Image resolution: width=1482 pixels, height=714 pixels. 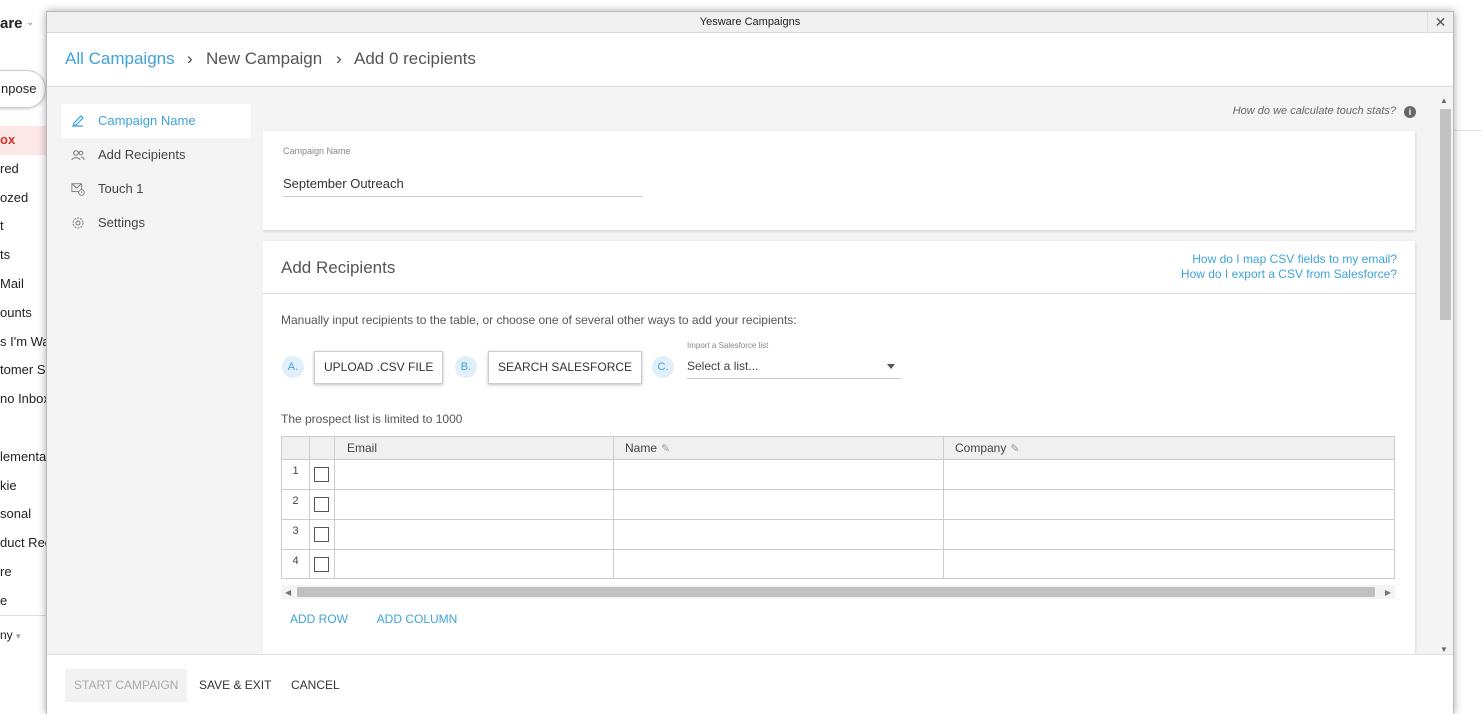 What do you see at coordinates (295, 501) in the screenshot?
I see `row-number: 2` at bounding box center [295, 501].